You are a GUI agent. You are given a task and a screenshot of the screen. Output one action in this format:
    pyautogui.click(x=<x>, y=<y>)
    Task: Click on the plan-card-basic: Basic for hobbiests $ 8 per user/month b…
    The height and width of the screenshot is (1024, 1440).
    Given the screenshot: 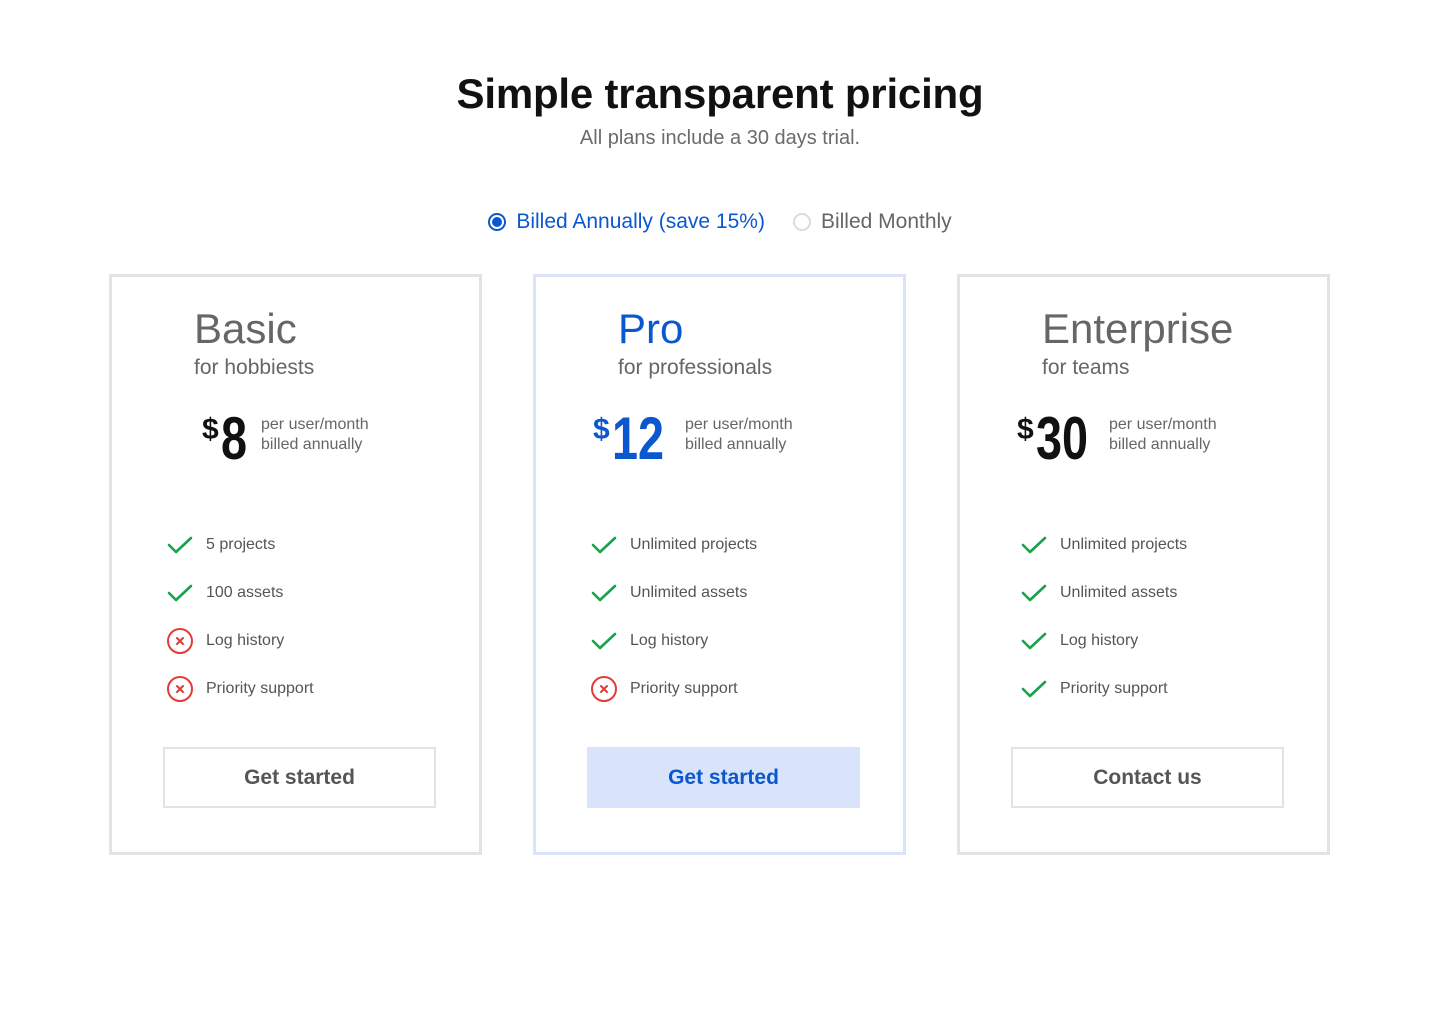 What is the action you would take?
    pyautogui.click(x=295, y=564)
    